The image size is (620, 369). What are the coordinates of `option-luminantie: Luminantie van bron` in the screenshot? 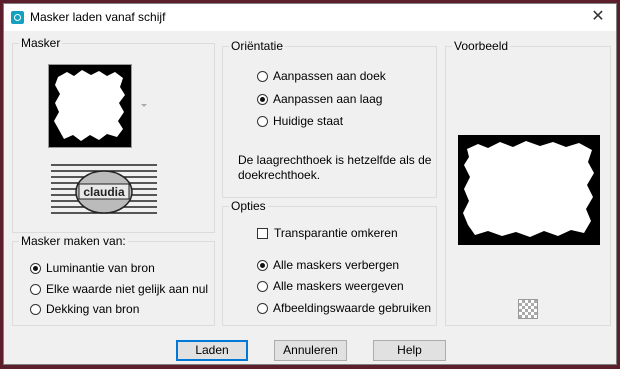 It's located at (92, 268).